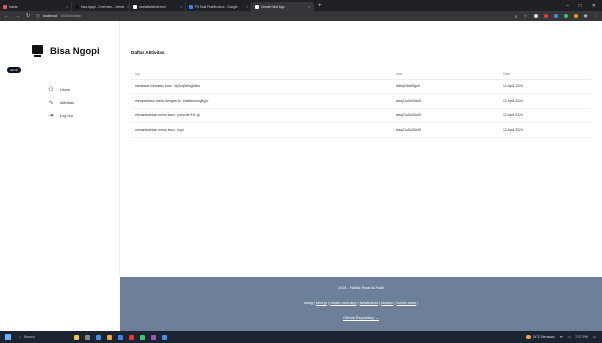 The height and width of the screenshot is (343, 602). I want to click on tab-label: bisa-ngopi - Overview – Vercel, so click(103, 6).